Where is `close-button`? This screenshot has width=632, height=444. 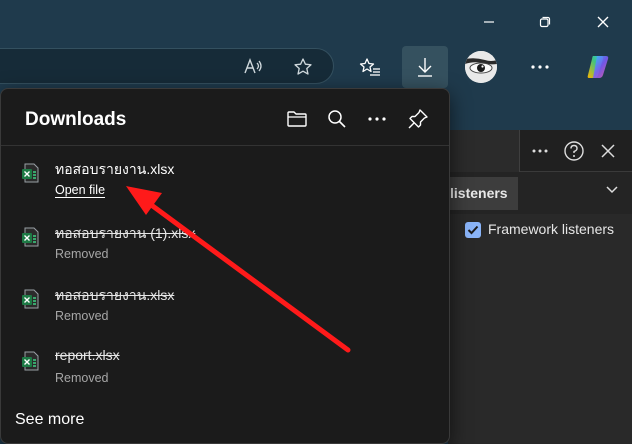 close-button is located at coordinates (603, 22).